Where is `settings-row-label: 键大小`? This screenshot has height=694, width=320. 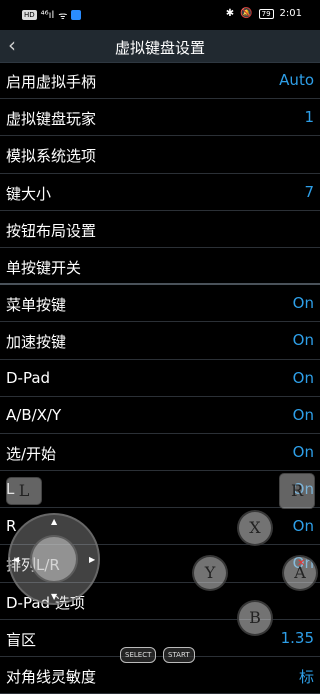 settings-row-label: 键大小 is located at coordinates (29, 193).